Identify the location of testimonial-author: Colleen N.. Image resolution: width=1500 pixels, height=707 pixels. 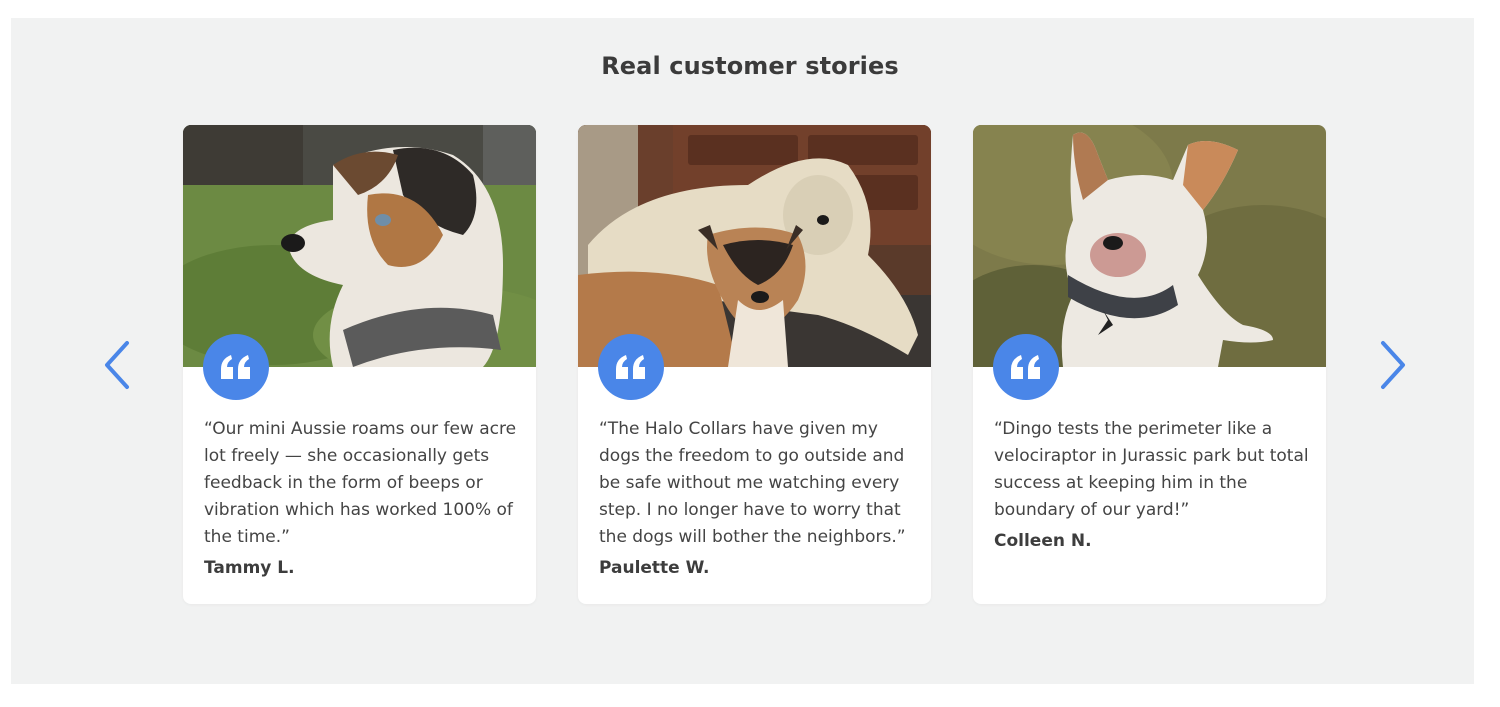
(1043, 541).